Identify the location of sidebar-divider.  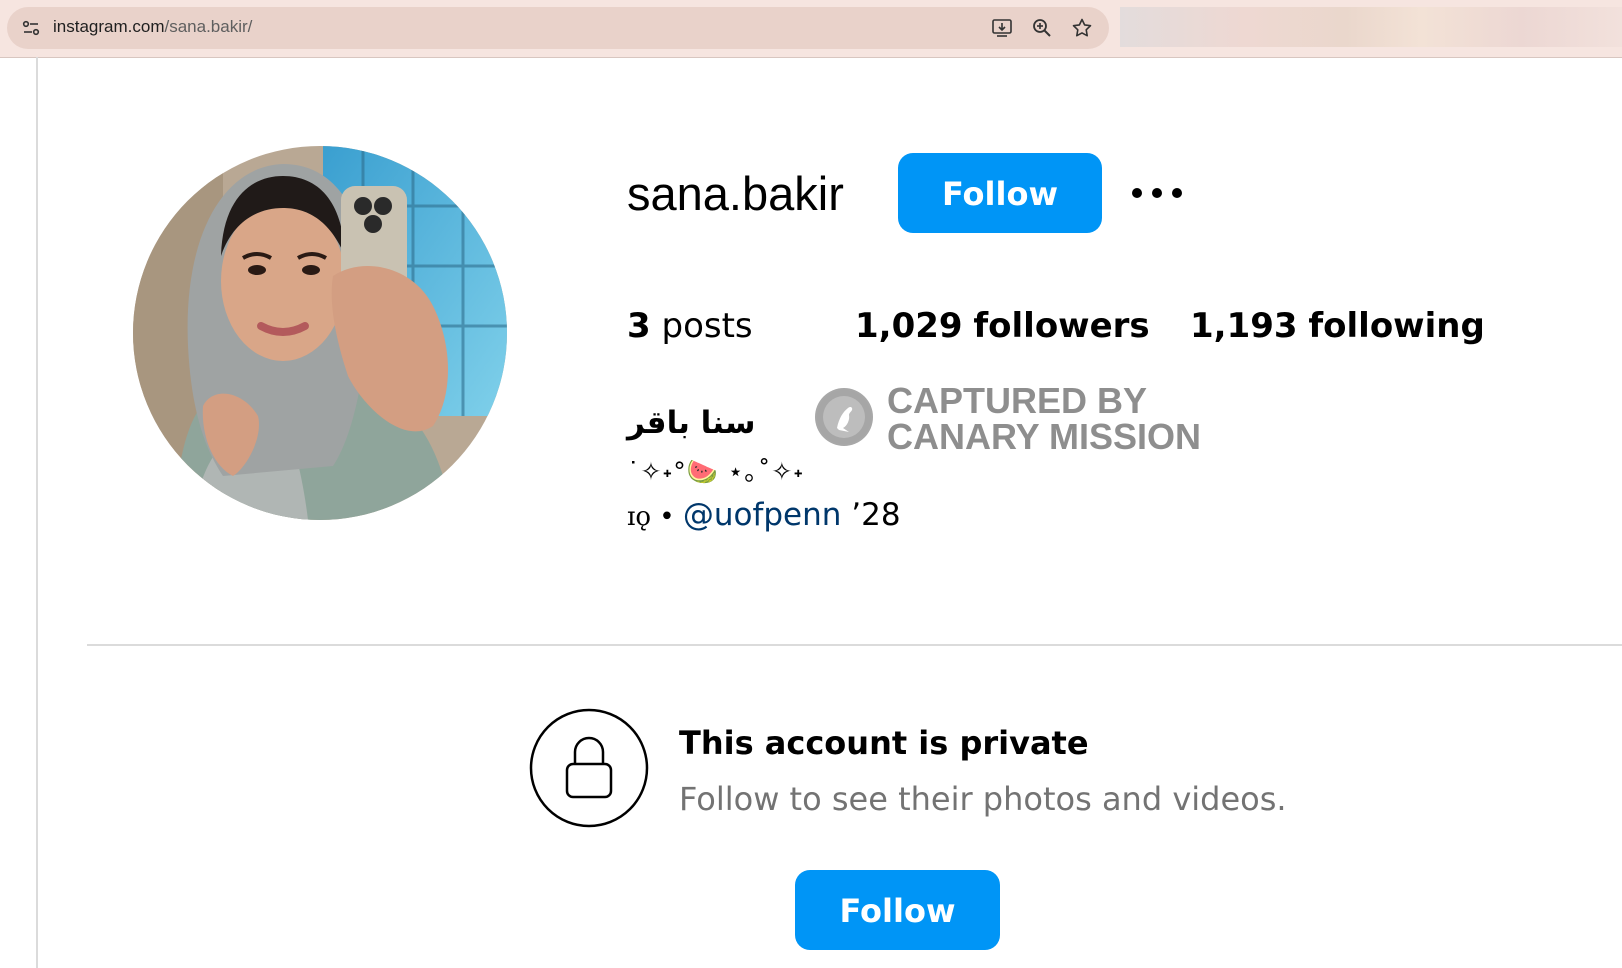
(37, 512).